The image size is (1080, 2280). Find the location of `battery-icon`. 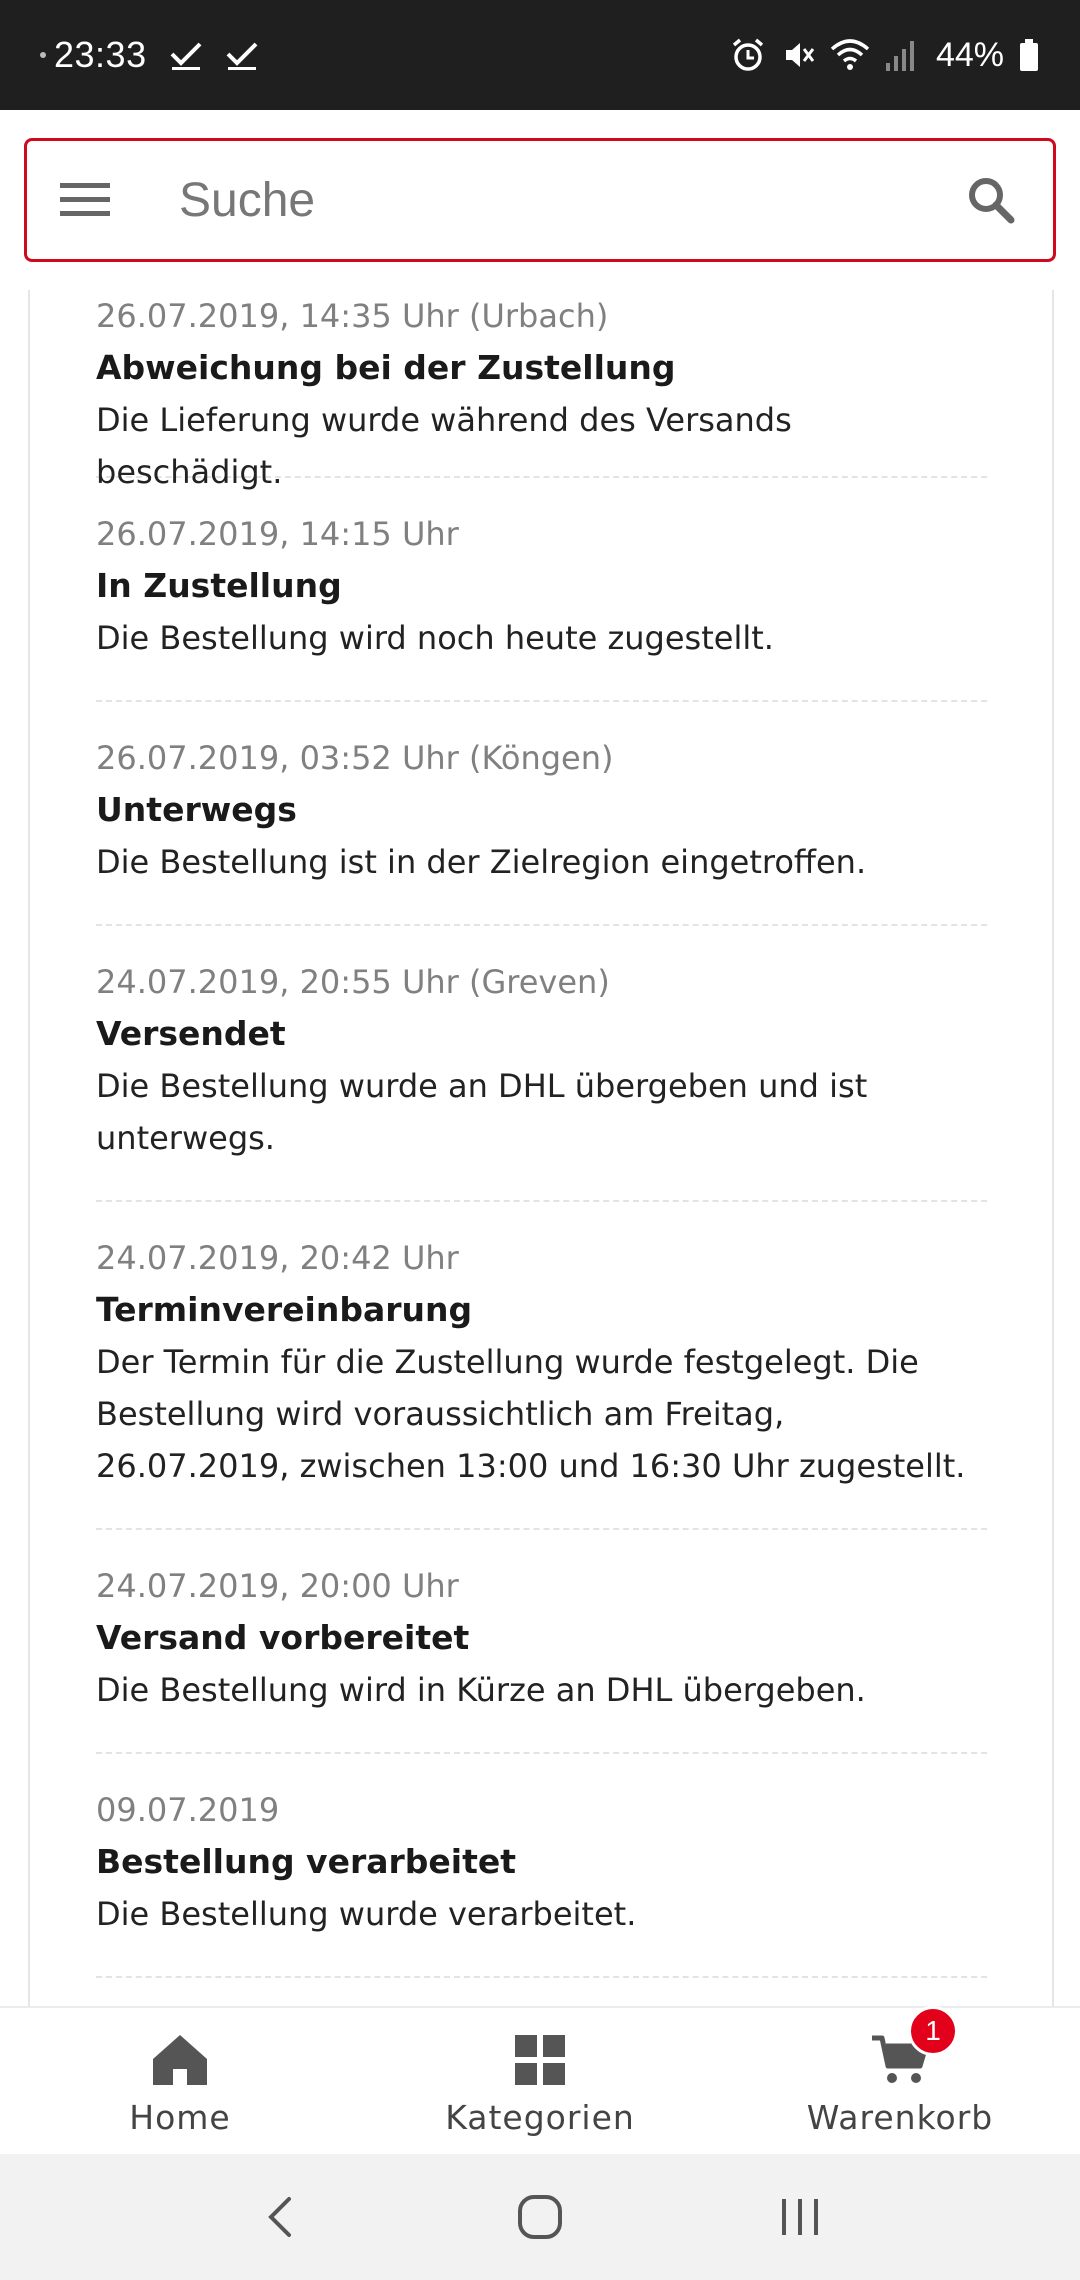

battery-icon is located at coordinates (1029, 55).